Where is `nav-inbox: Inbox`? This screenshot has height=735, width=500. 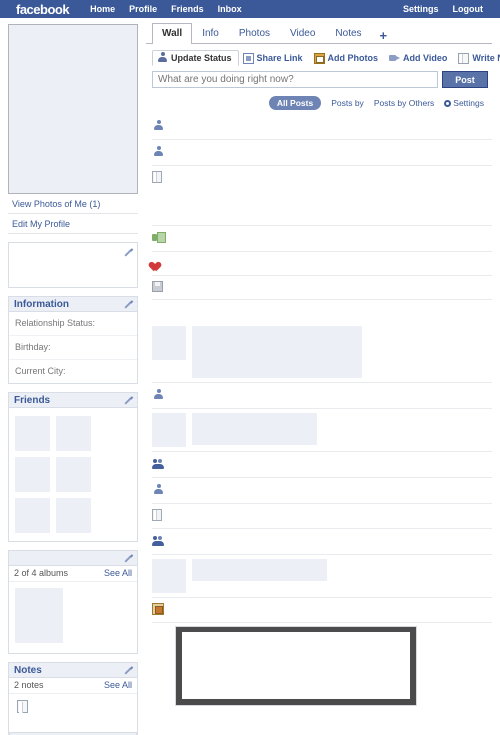 nav-inbox: Inbox is located at coordinates (230, 9).